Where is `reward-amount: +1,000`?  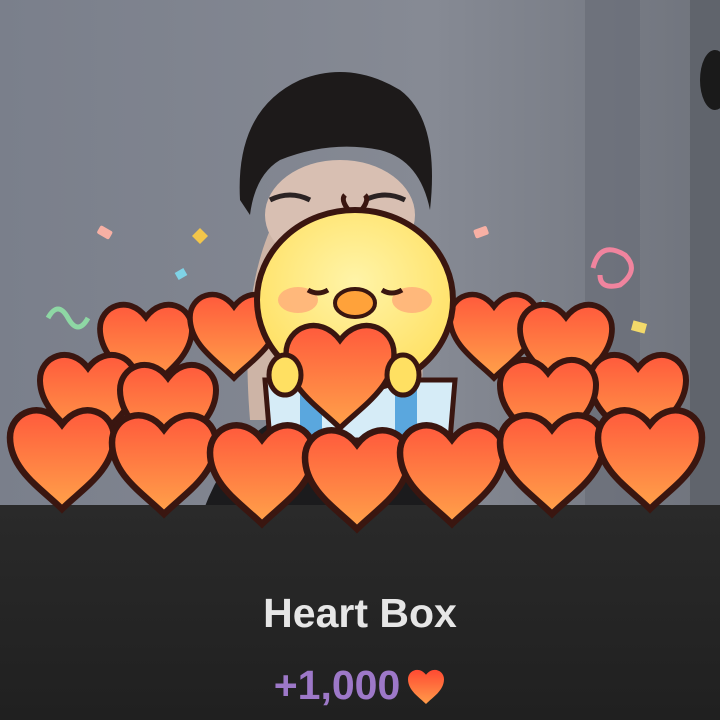
reward-amount: +1,000 is located at coordinates (337, 685).